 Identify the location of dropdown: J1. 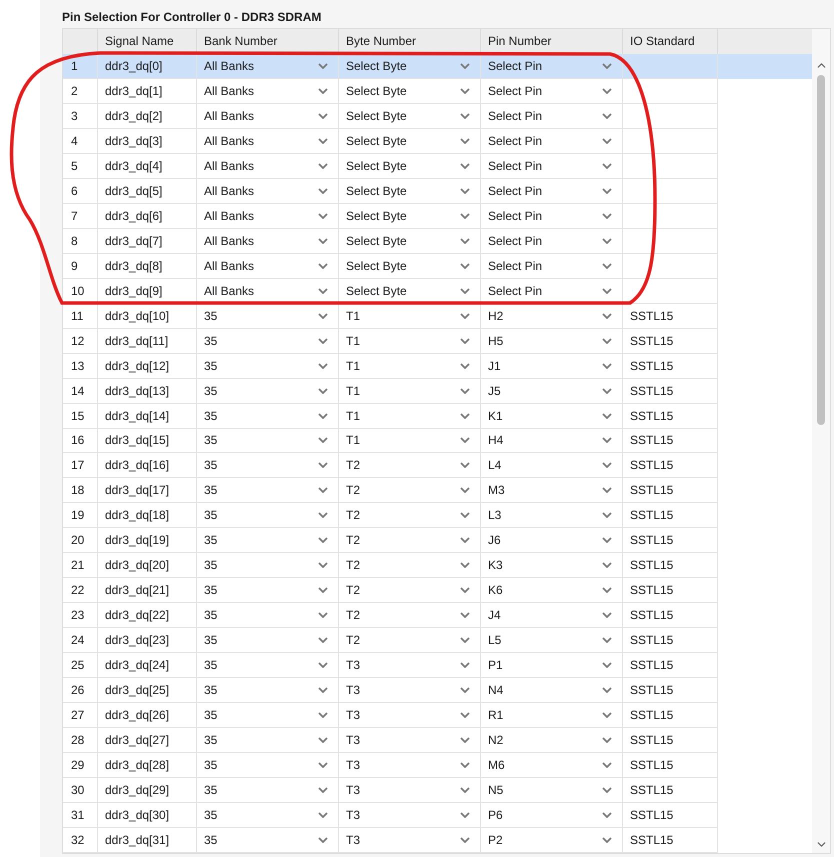
(552, 366).